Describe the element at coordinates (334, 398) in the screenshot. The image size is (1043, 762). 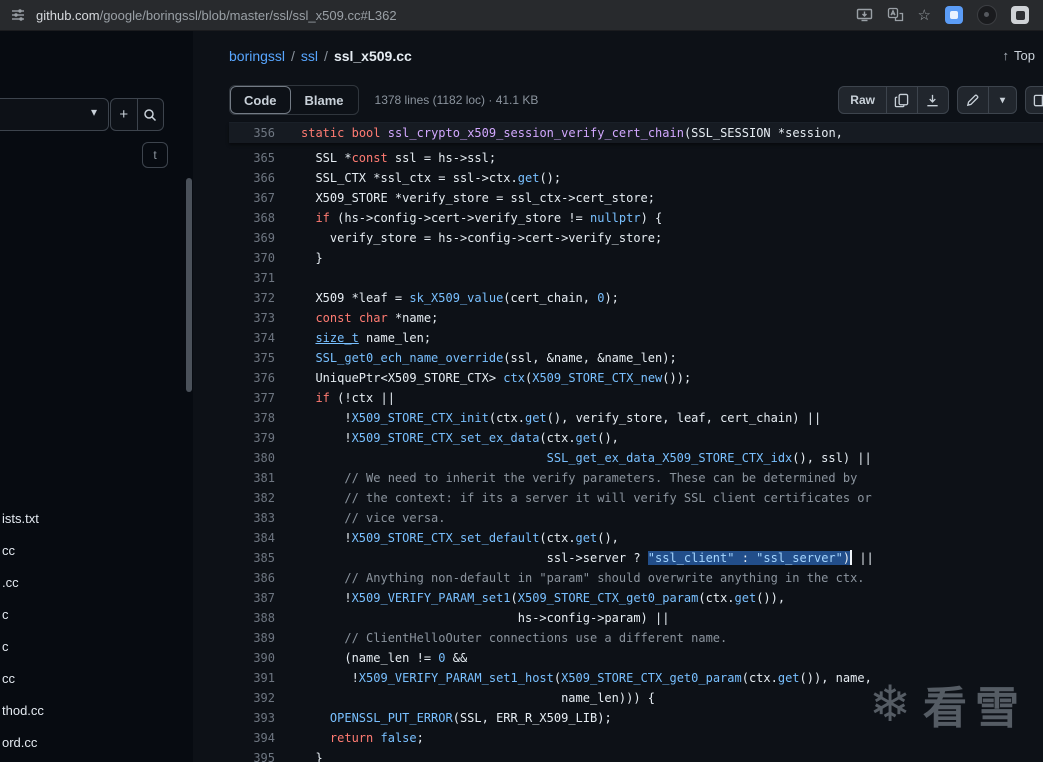
I see `code-line-content: if (!ctx ||` at that location.